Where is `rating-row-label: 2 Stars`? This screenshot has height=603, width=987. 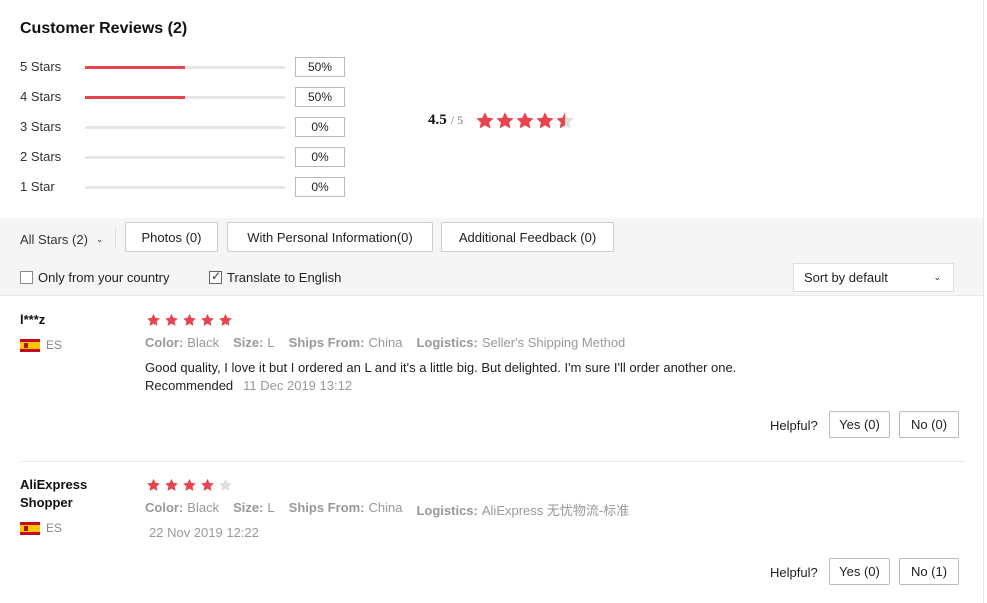
rating-row-label: 2 Stars is located at coordinates (41, 156).